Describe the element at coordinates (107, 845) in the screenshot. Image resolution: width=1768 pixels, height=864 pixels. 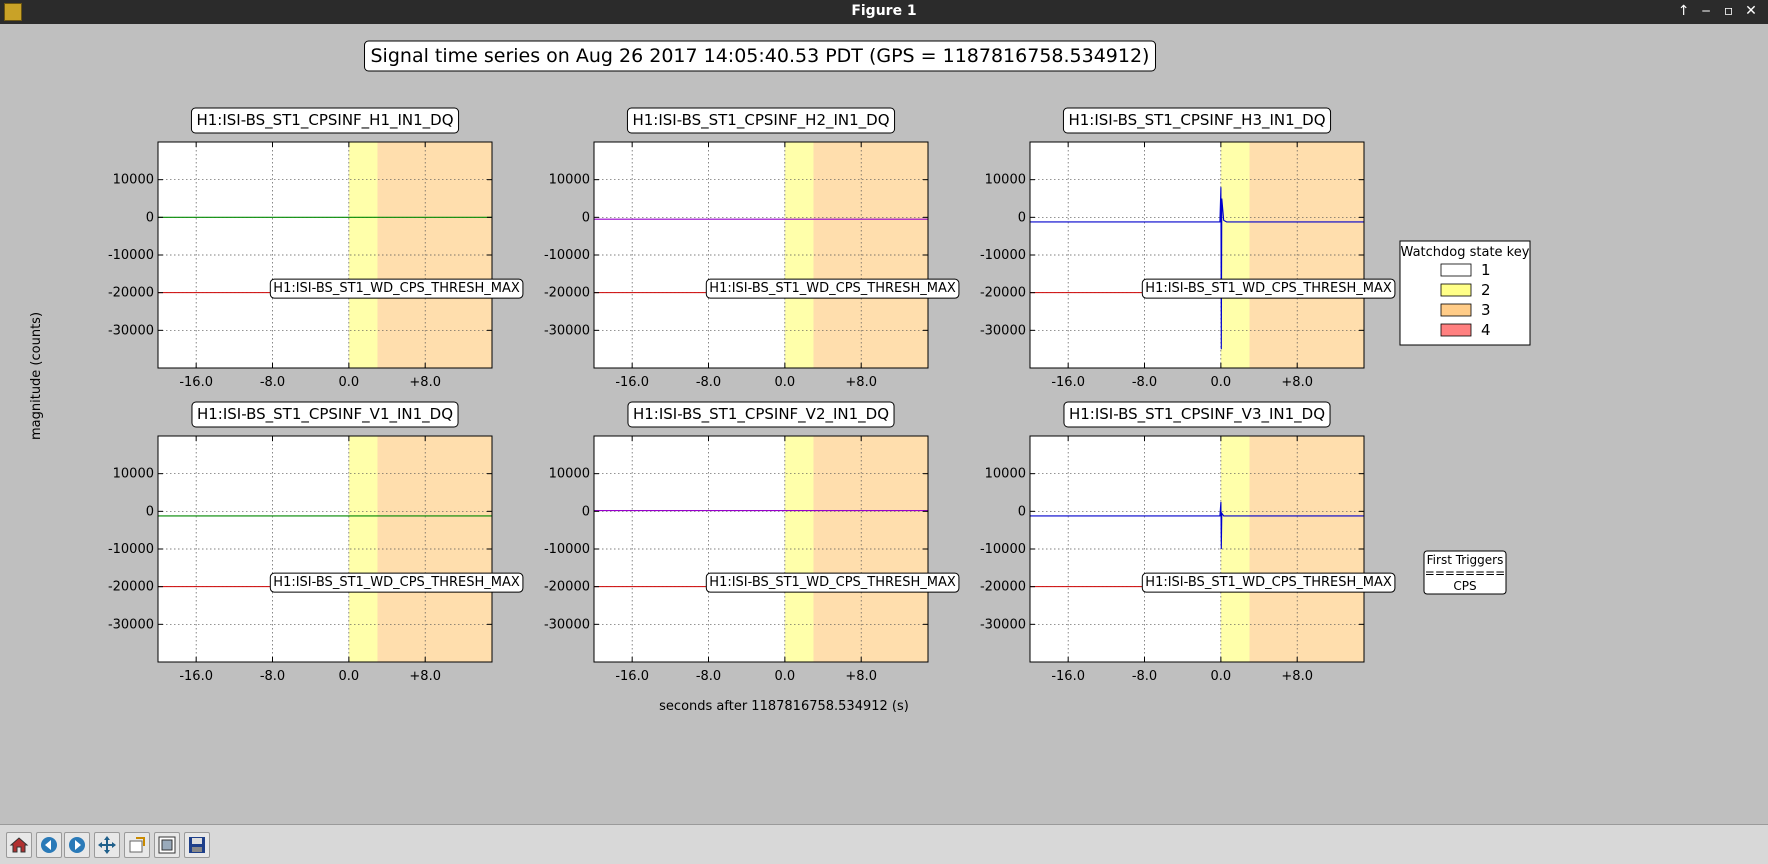
I see `pan-button` at that location.